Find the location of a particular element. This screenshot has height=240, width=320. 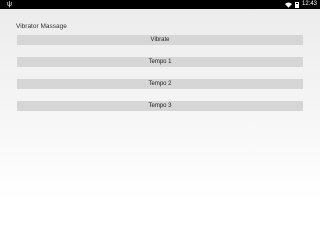

status-icons: 12:43 is located at coordinates (300, 4).